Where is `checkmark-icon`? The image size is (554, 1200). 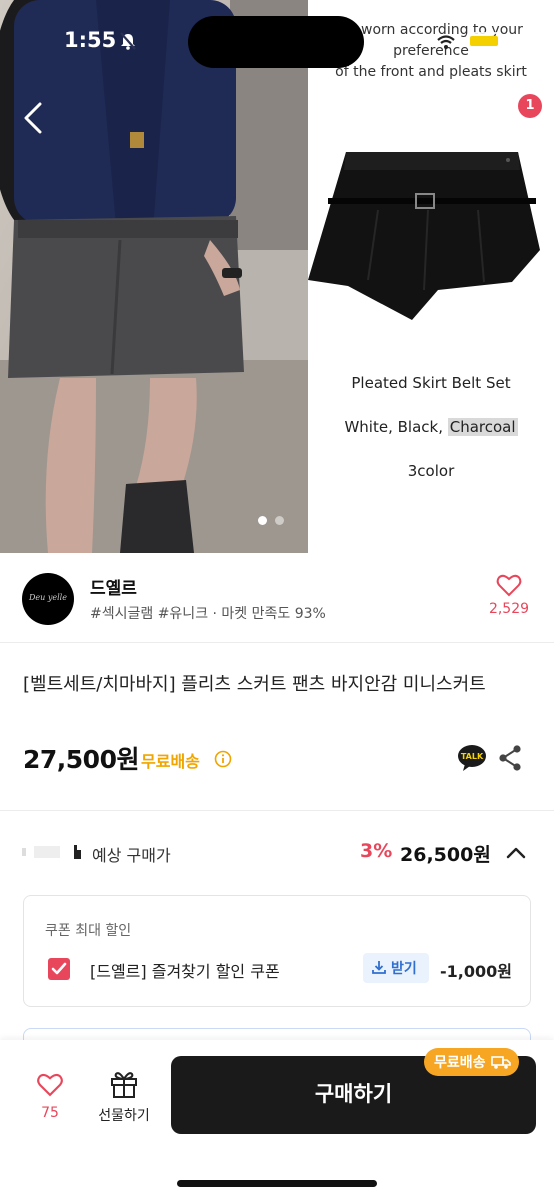 checkmark-icon is located at coordinates (59, 968).